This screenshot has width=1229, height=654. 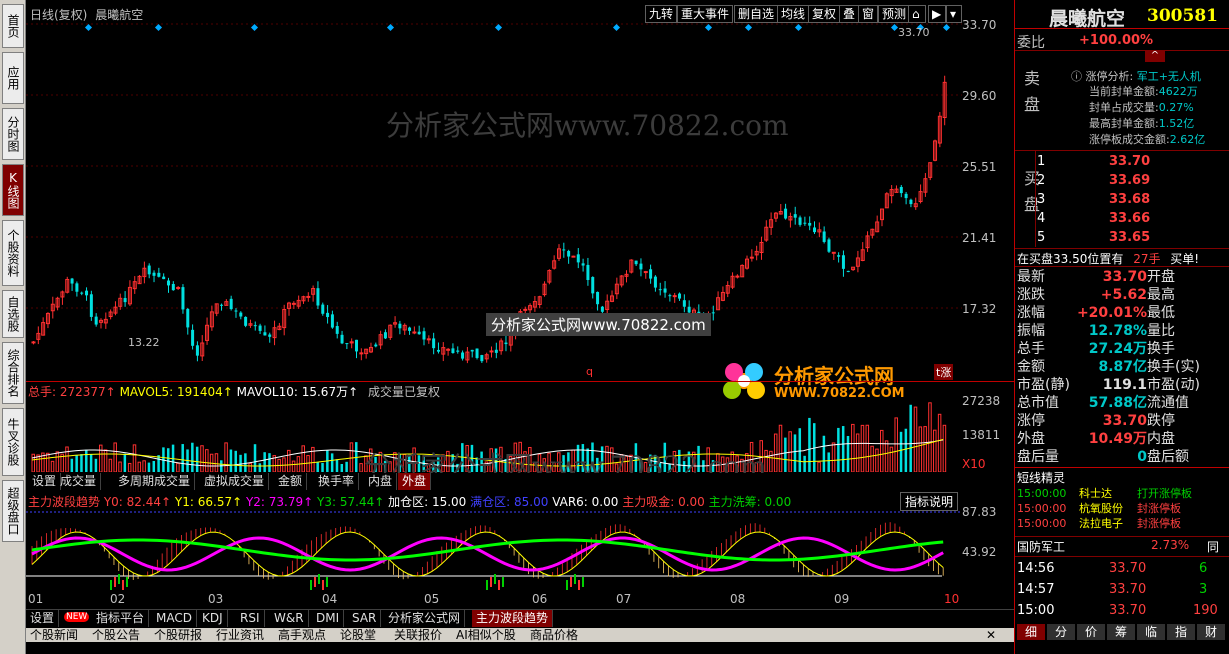 I want to click on quote-tab: 财, so click(x=1211, y=632).